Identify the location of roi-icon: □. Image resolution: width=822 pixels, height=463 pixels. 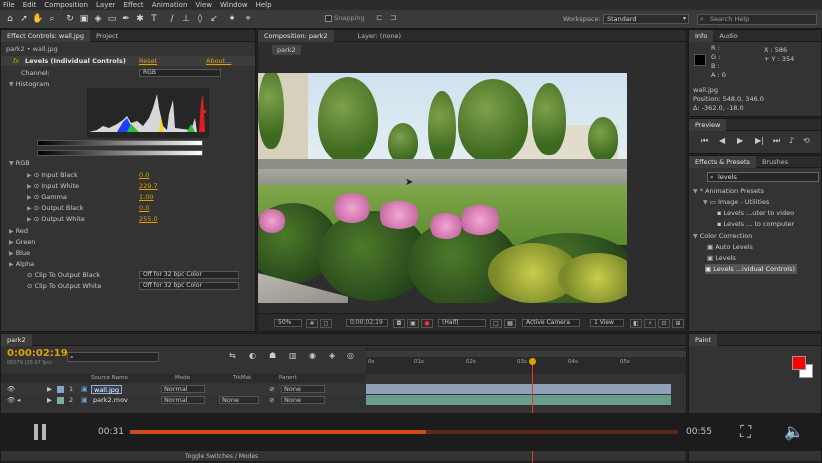
(496, 323).